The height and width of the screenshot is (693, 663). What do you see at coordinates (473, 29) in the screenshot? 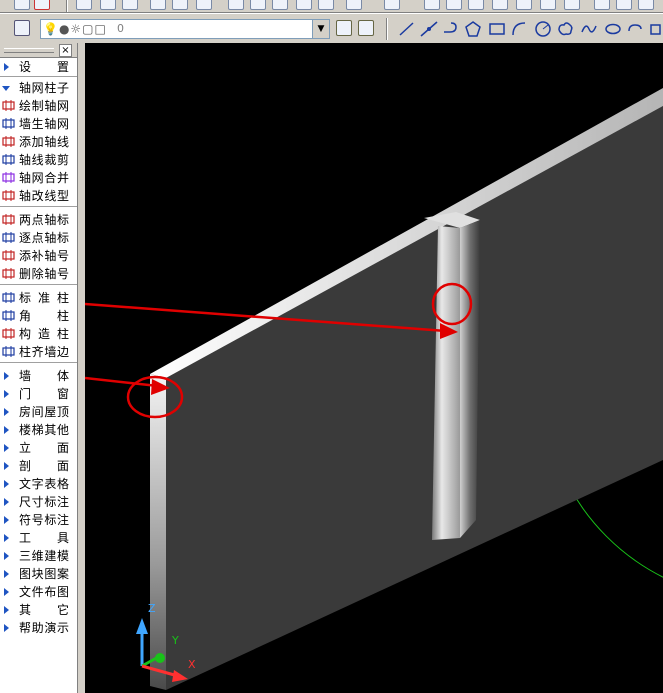
I see `polygon-icon` at bounding box center [473, 29].